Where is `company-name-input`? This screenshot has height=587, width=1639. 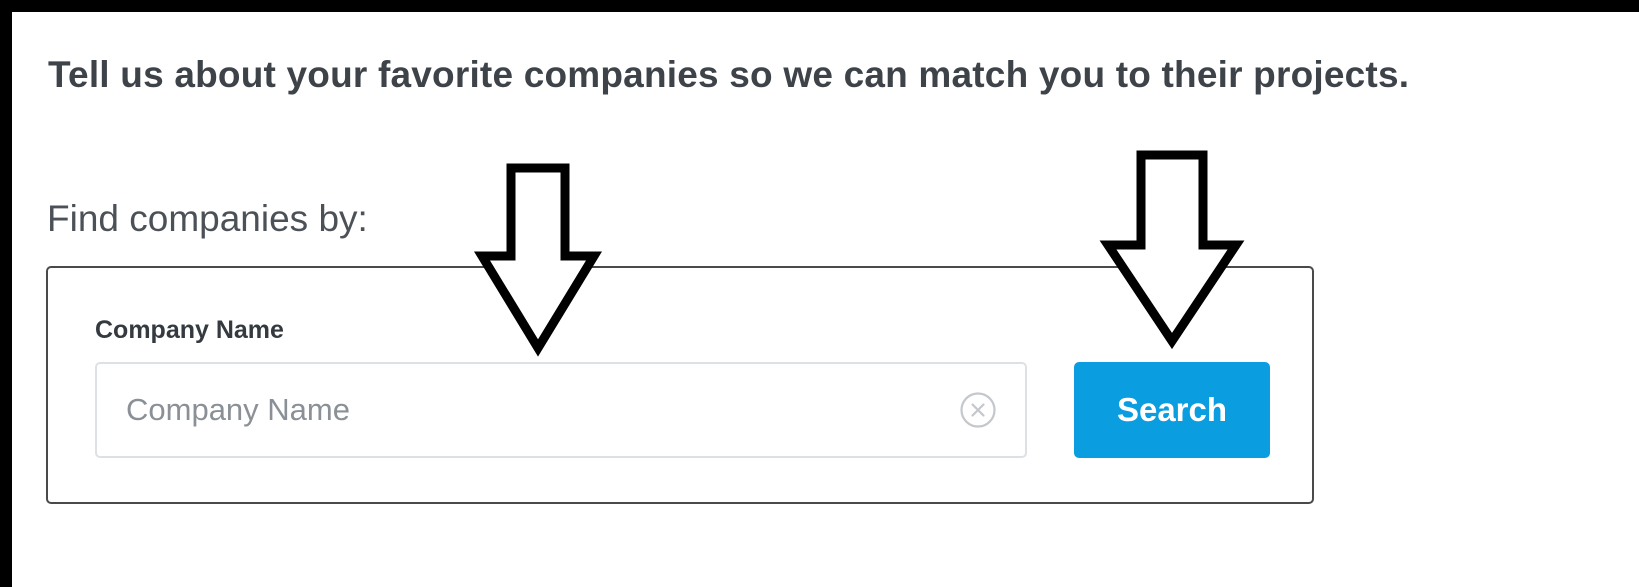
company-name-input is located at coordinates (517, 410).